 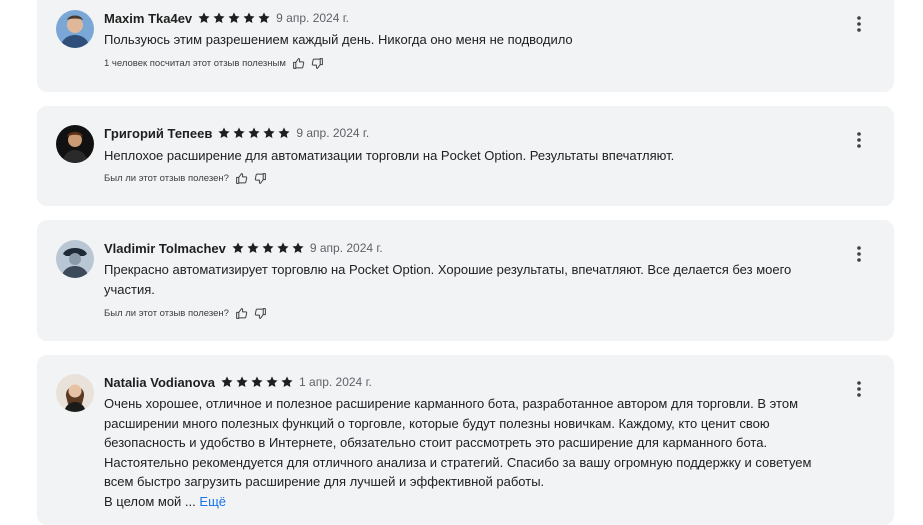 What do you see at coordinates (158, 133) in the screenshot?
I see `author-name: Григорий Тепеев` at bounding box center [158, 133].